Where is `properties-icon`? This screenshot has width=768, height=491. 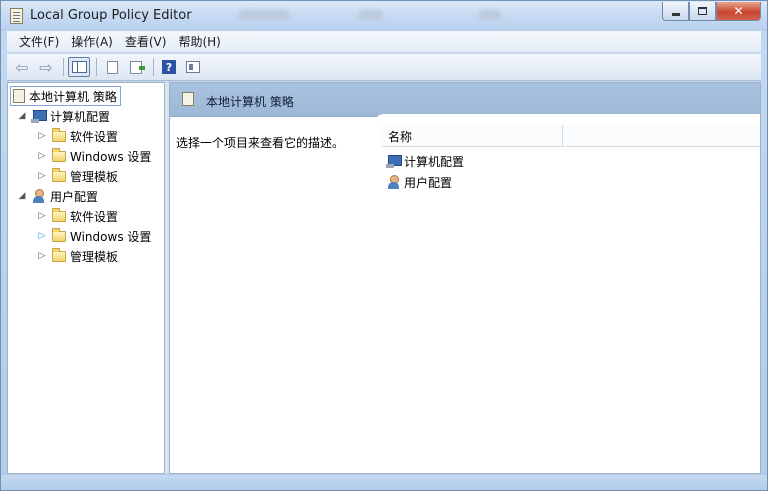
properties-icon is located at coordinates (112, 67).